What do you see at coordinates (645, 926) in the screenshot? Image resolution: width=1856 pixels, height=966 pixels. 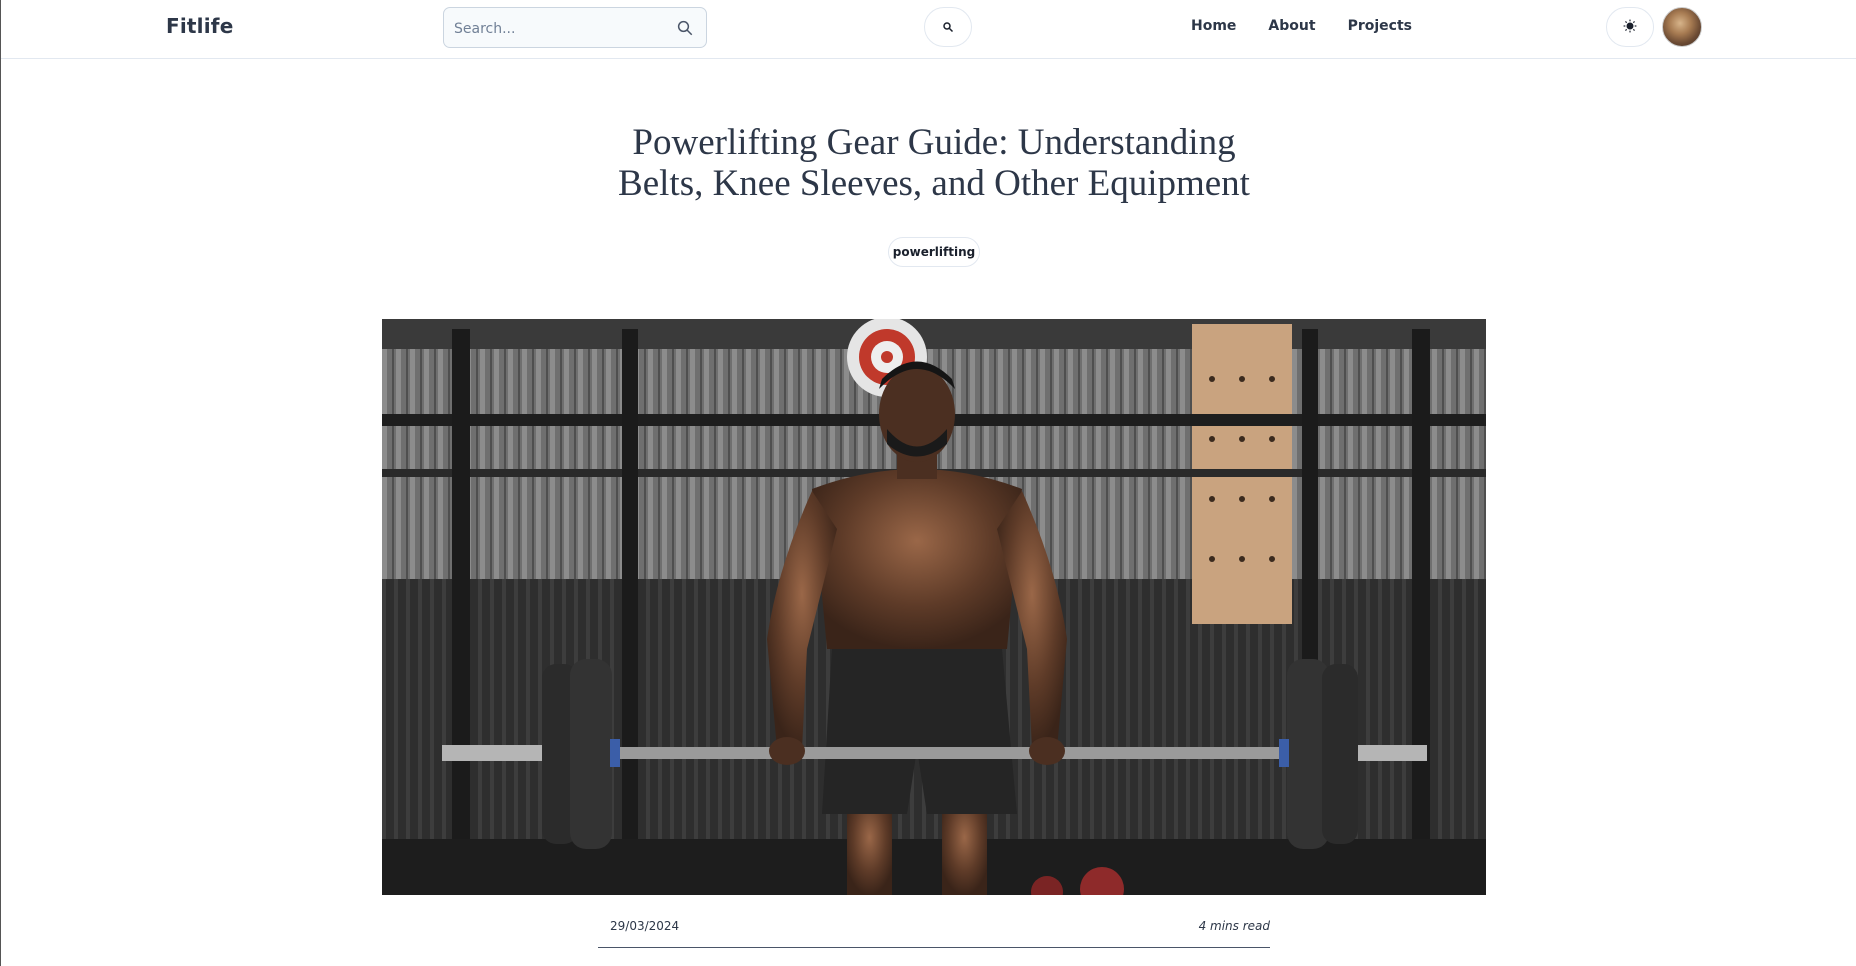 I see `post-date: 29/03/2024` at bounding box center [645, 926].